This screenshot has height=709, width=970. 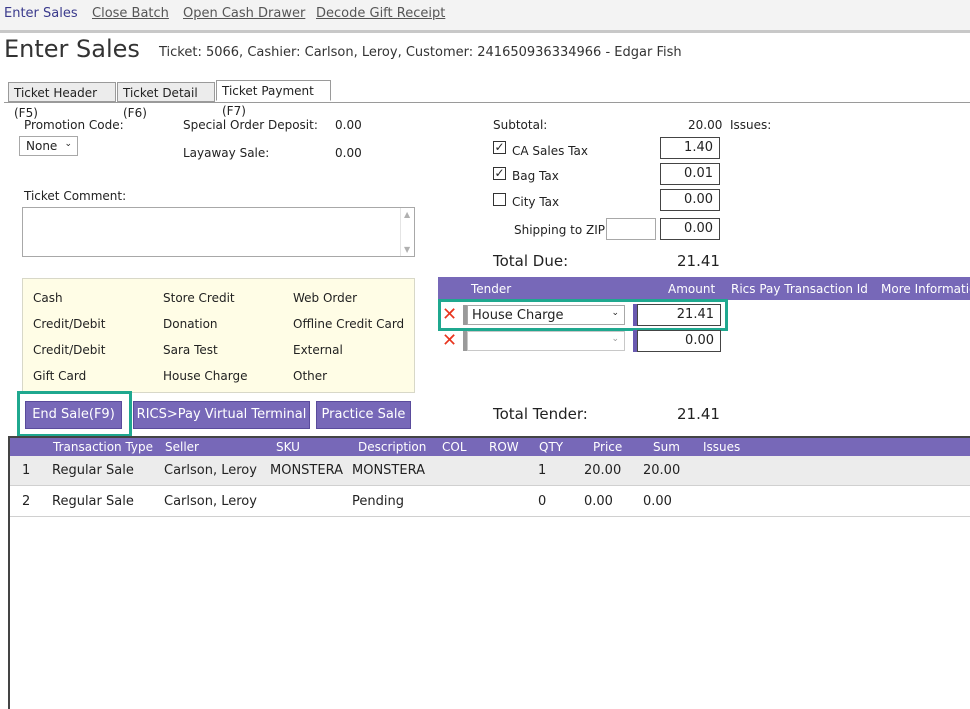 I want to click on tender-amount-input-2: 0.00, so click(x=679, y=341).